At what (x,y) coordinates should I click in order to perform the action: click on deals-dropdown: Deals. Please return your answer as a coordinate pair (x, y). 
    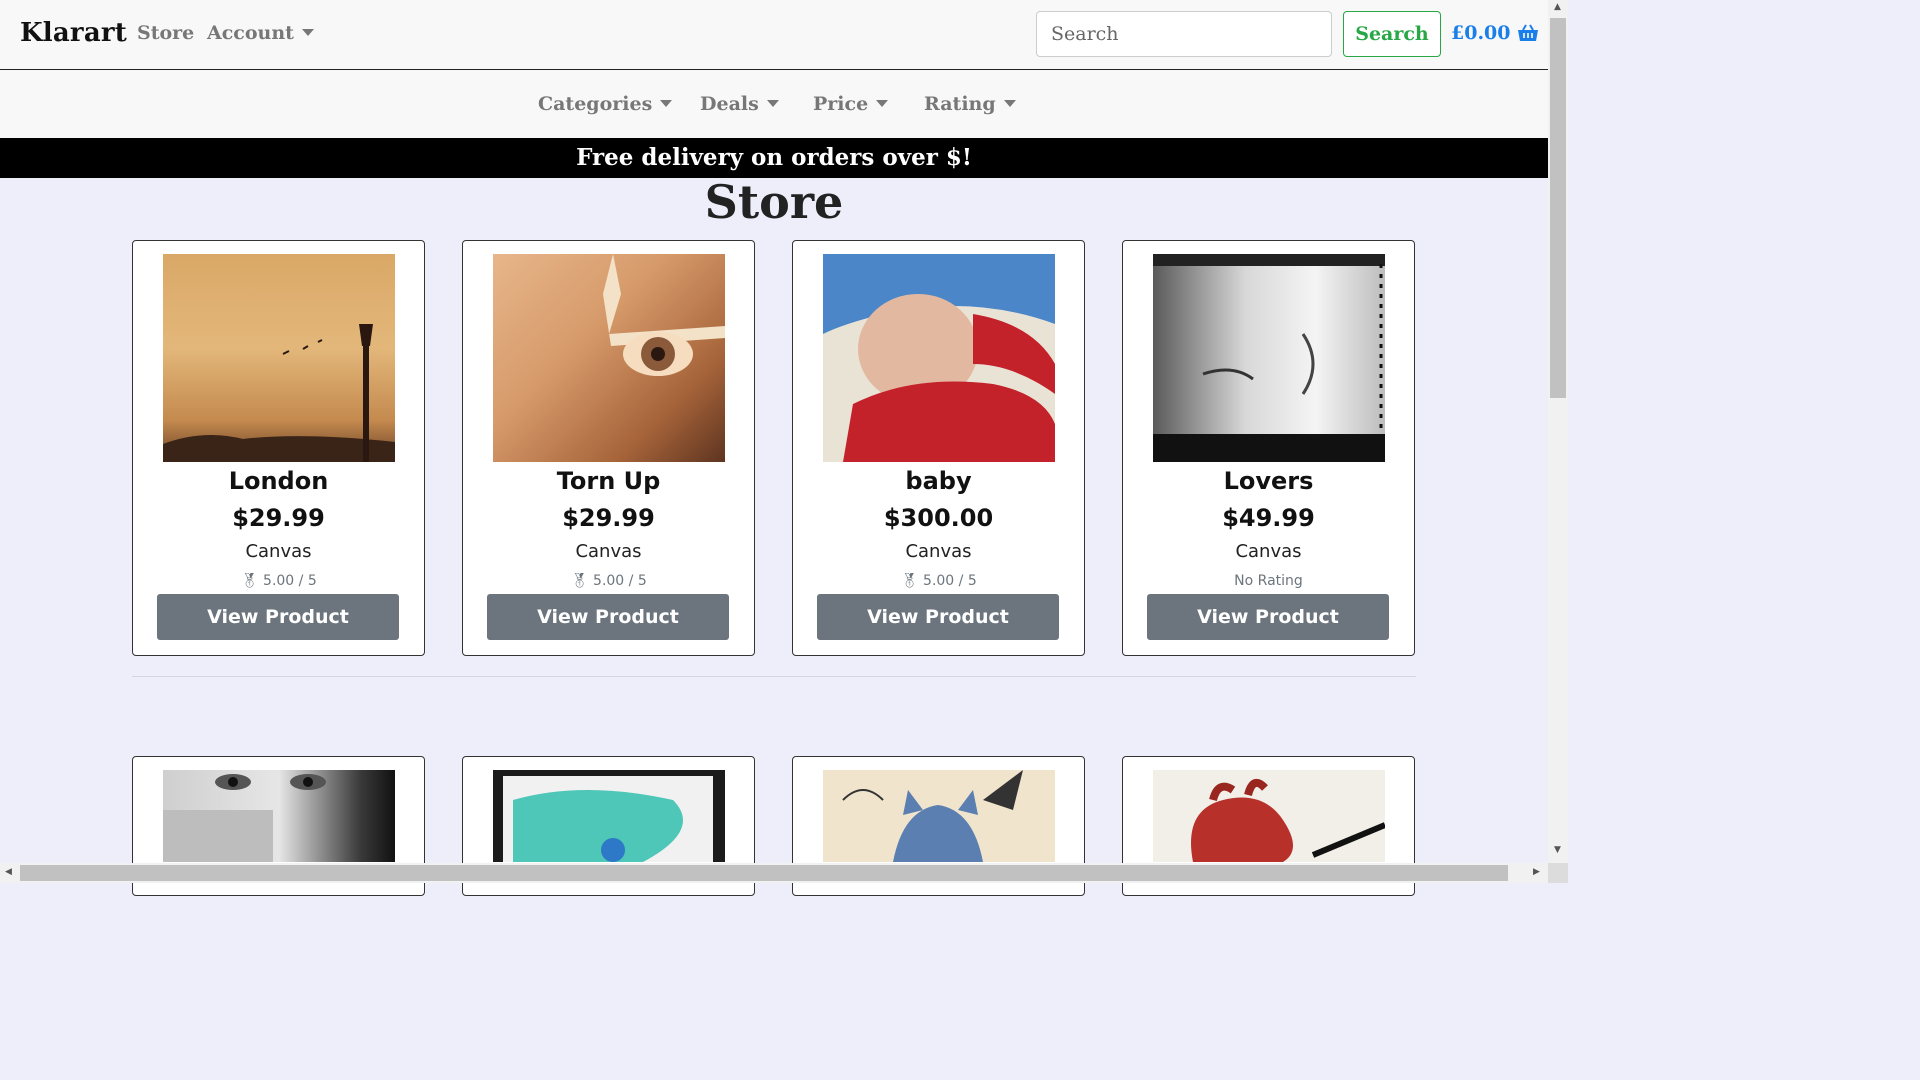
    Looking at the image, I should click on (739, 104).